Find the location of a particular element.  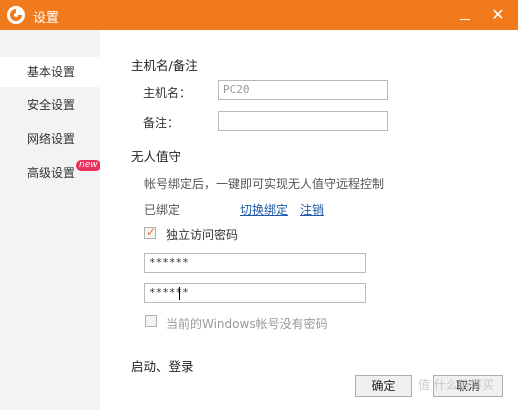

independent-password-label: 独立访问密码 is located at coordinates (202, 235).